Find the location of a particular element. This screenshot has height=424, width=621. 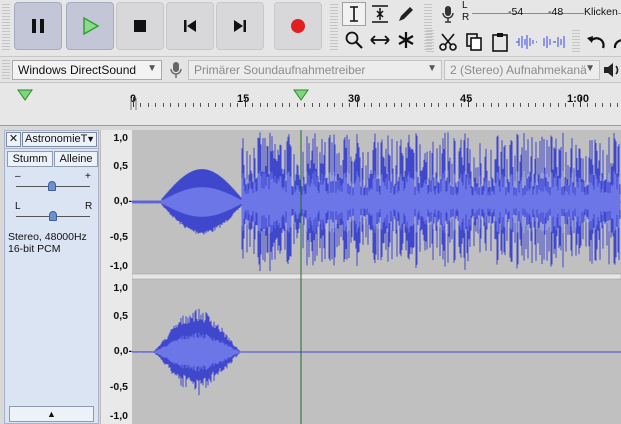

paste-button is located at coordinates (500, 42).